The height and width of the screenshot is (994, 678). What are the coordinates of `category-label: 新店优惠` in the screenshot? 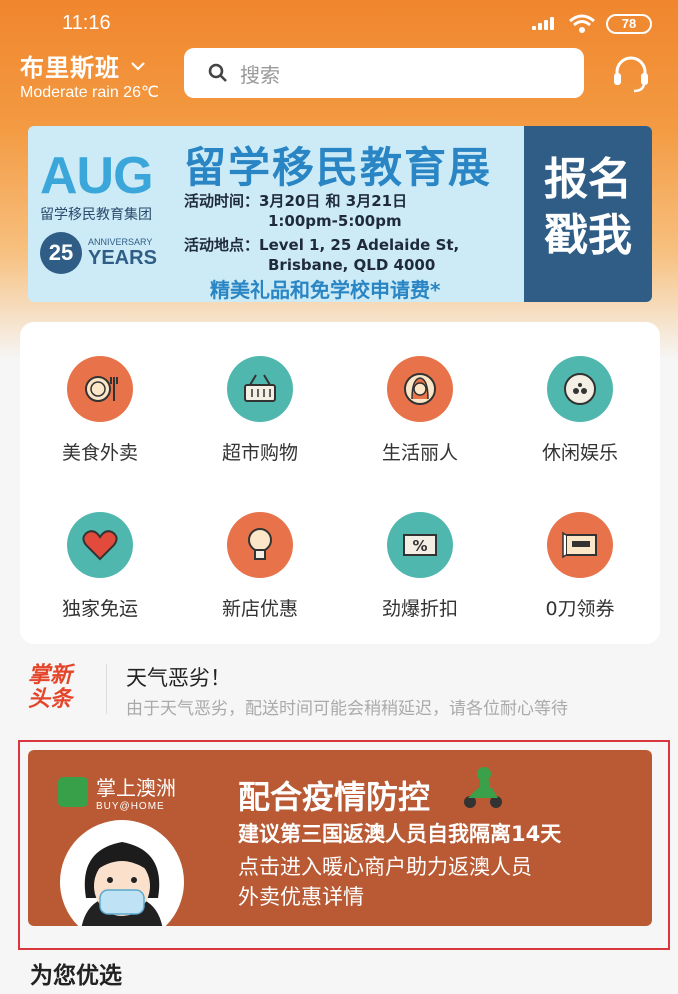 It's located at (259, 609).